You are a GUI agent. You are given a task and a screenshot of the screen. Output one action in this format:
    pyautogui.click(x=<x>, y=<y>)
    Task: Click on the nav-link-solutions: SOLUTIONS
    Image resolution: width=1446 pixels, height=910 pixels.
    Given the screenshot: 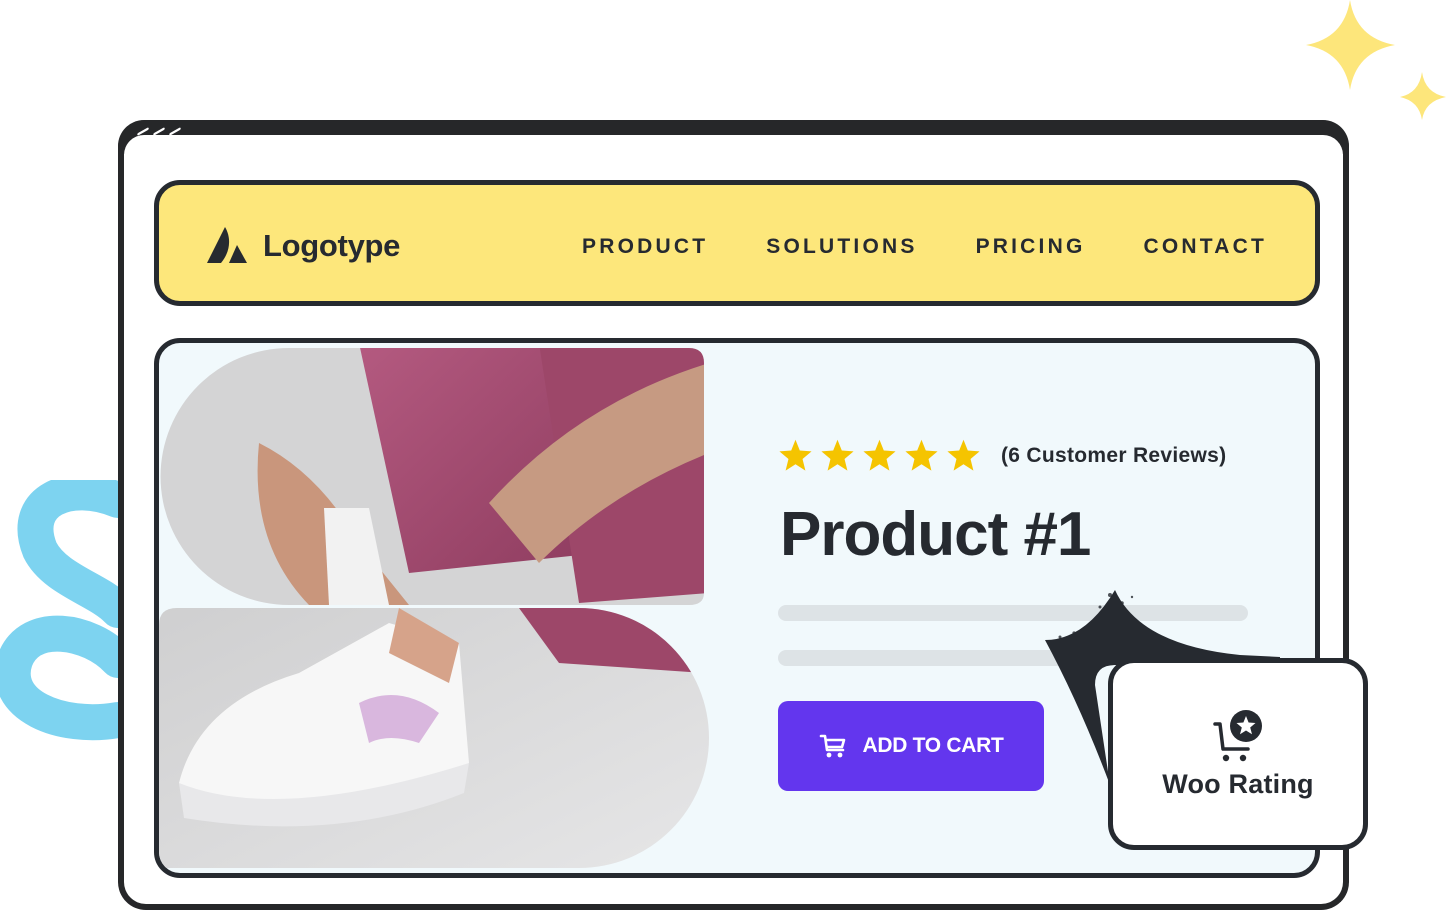 What is the action you would take?
    pyautogui.click(x=841, y=247)
    